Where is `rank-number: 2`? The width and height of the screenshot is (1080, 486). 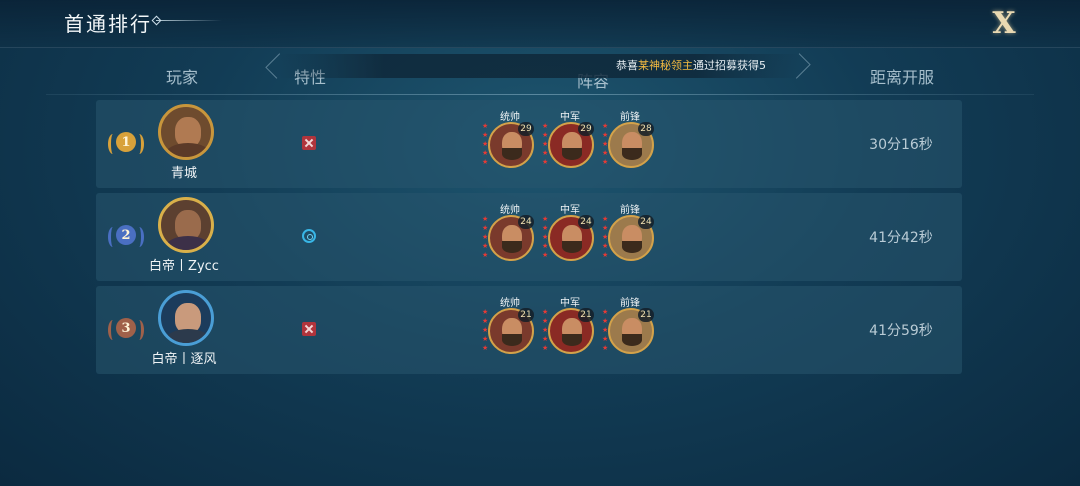
rank-number: 2 is located at coordinates (126, 235).